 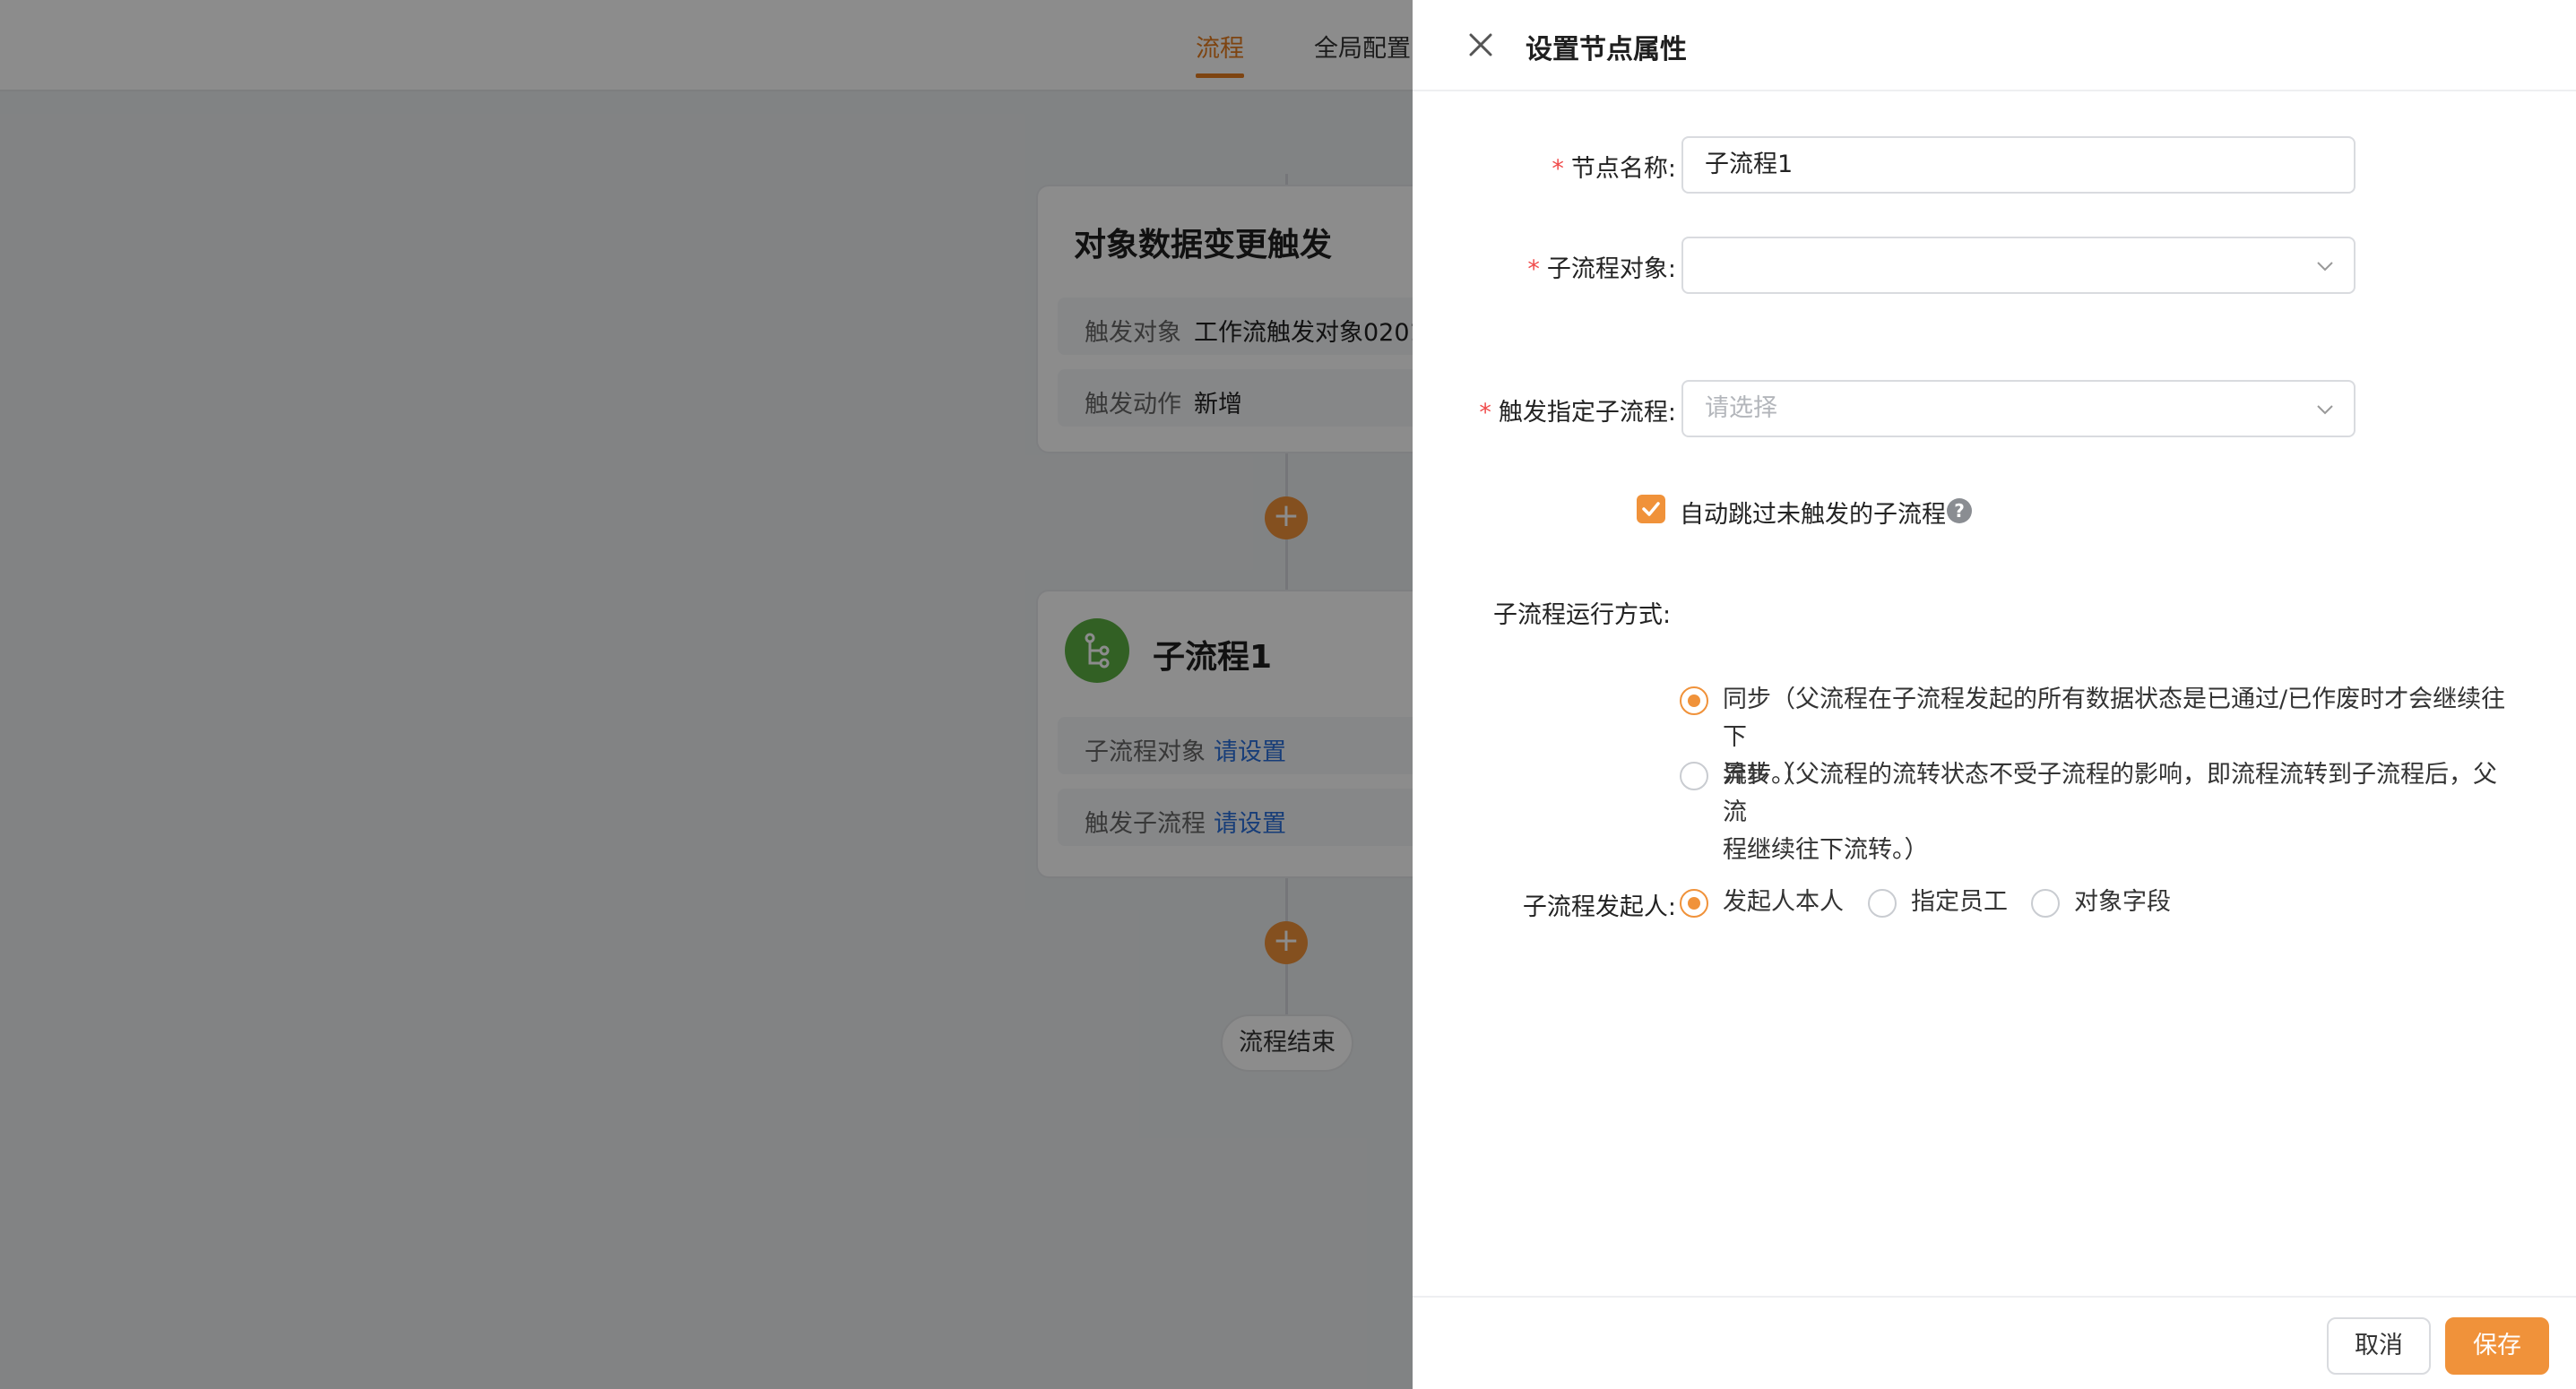 I want to click on subflow-object-label-text: 子流程对象:, so click(x=1611, y=269).